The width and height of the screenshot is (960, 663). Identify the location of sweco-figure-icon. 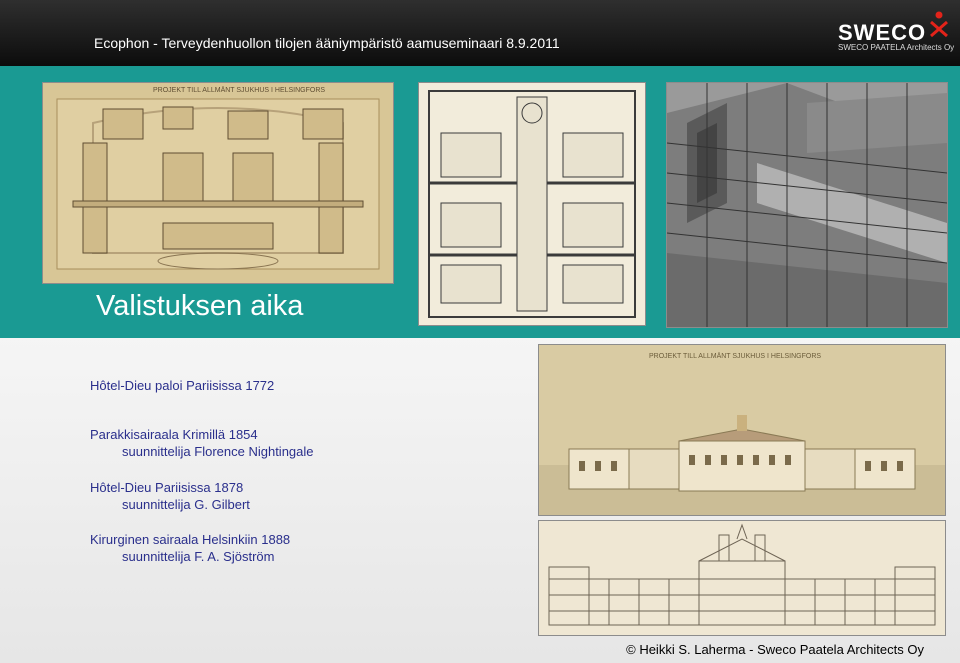
(939, 24).